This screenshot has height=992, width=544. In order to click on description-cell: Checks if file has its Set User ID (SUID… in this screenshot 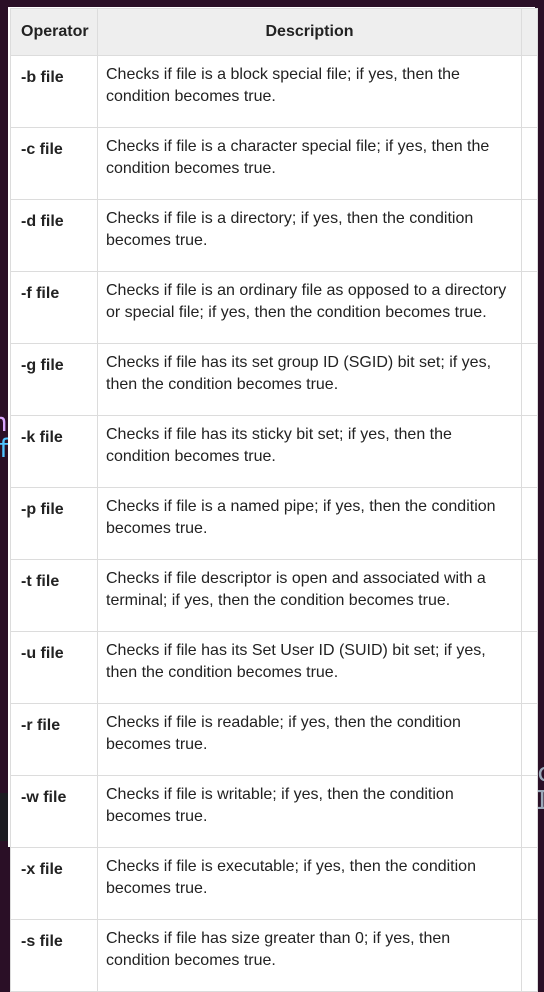, I will do `click(309, 667)`.